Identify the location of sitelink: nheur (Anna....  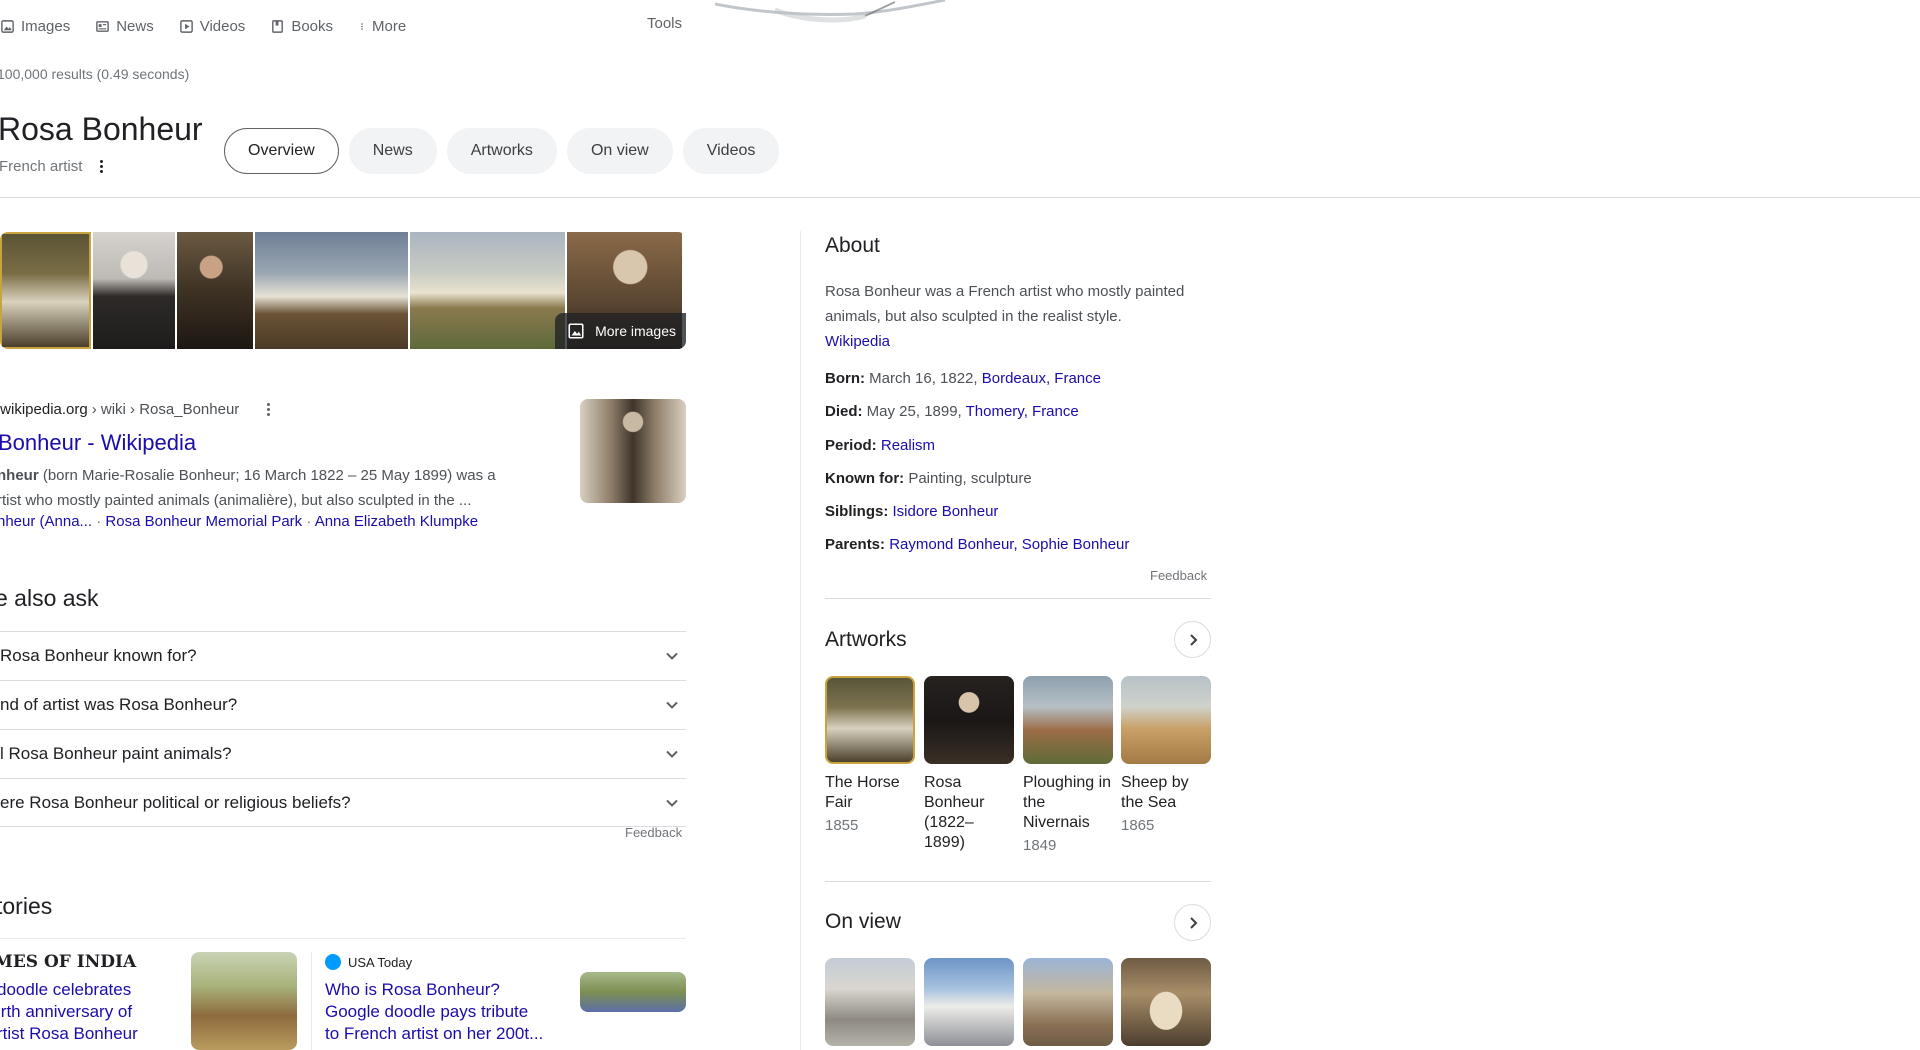
(46, 521).